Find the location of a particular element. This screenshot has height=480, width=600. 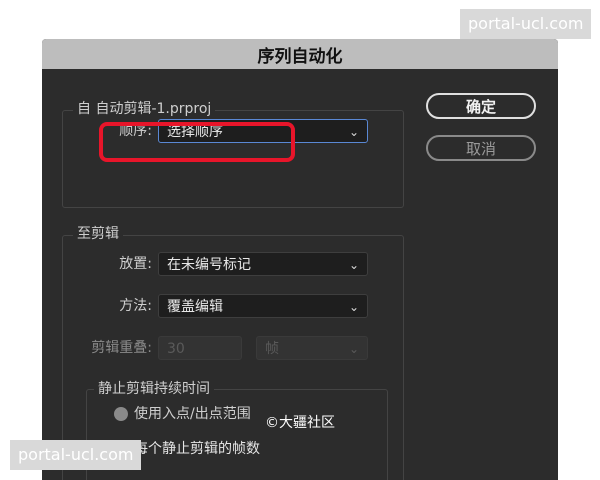

credit-watermark: ©大疆社区 is located at coordinates (300, 423).